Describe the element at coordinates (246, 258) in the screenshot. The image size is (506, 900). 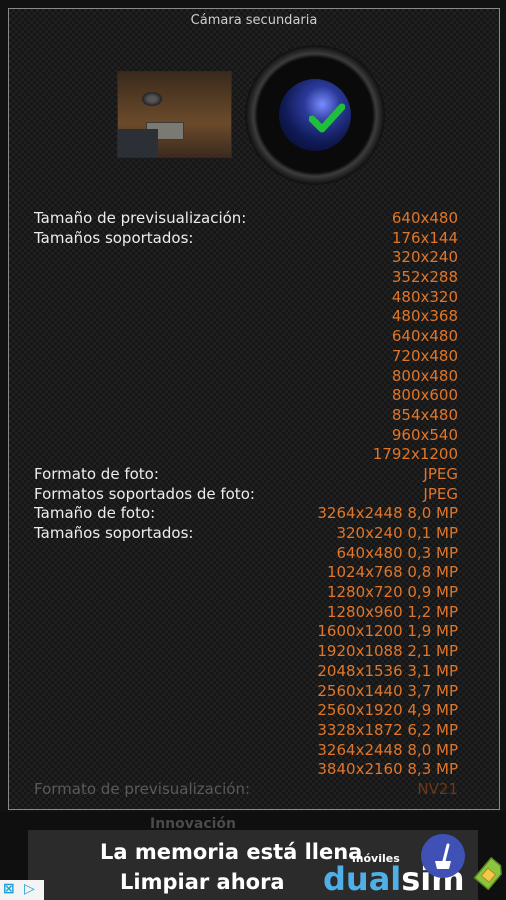
I see `property-row: 320x240` at that location.